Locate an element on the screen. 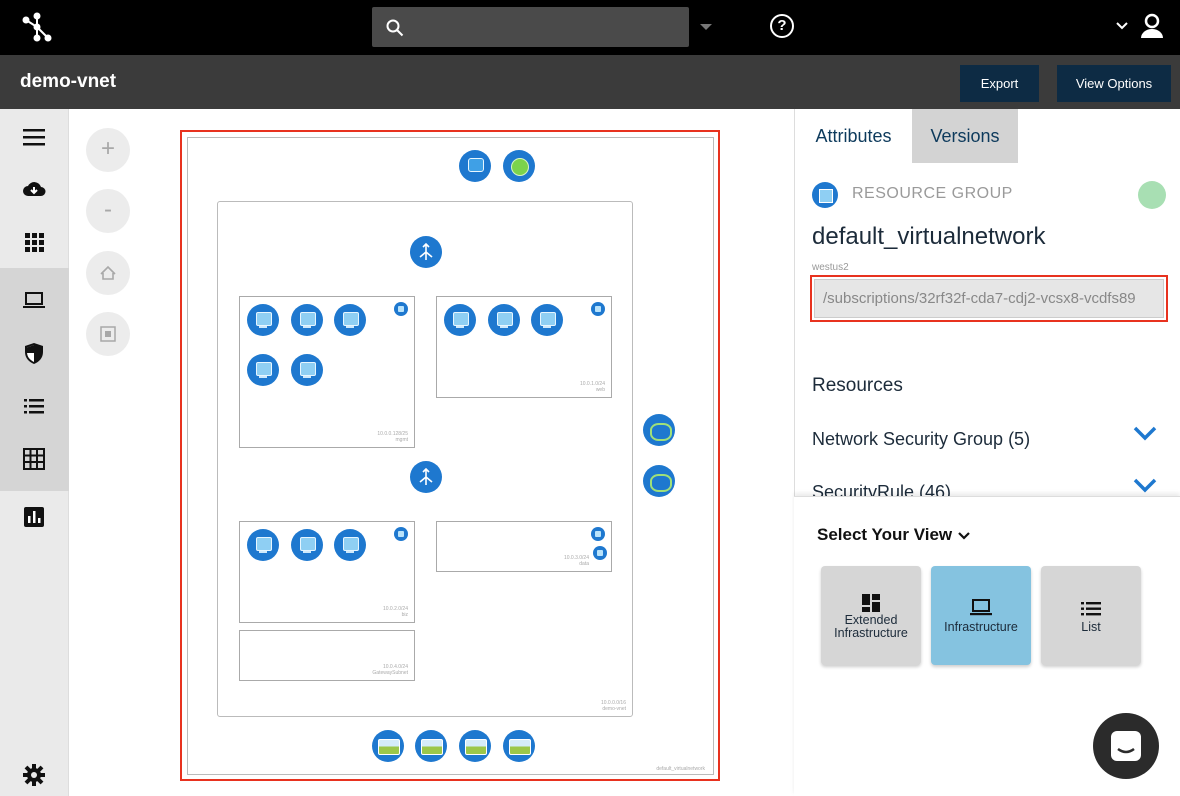  search-icon is located at coordinates (395, 28).